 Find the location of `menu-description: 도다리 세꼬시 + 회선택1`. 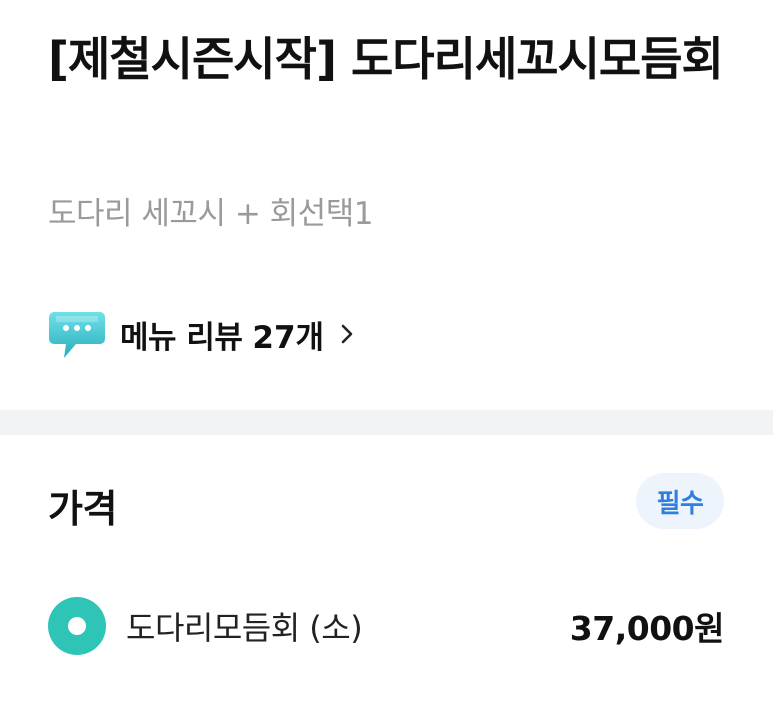

menu-description: 도다리 세꼬시 + 회선택1 is located at coordinates (210, 214).